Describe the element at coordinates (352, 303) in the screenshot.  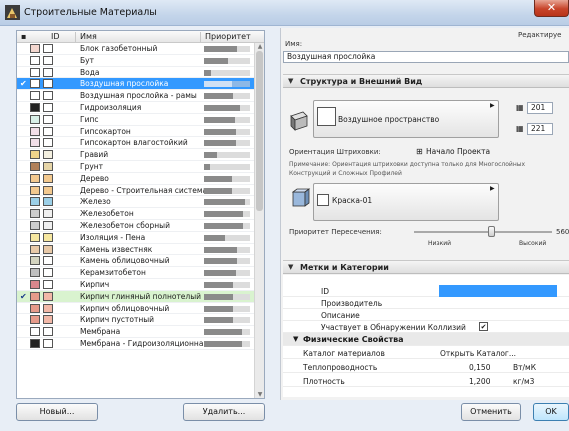
I see `prop-label-manufacturer: Производитель` at that location.